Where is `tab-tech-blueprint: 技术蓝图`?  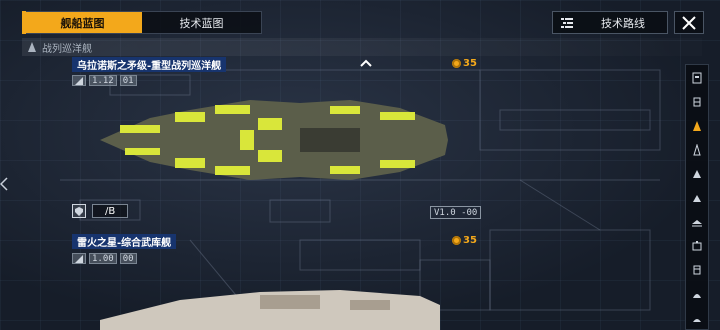
tab-tech-blueprint: 技术蓝图 is located at coordinates (201, 22).